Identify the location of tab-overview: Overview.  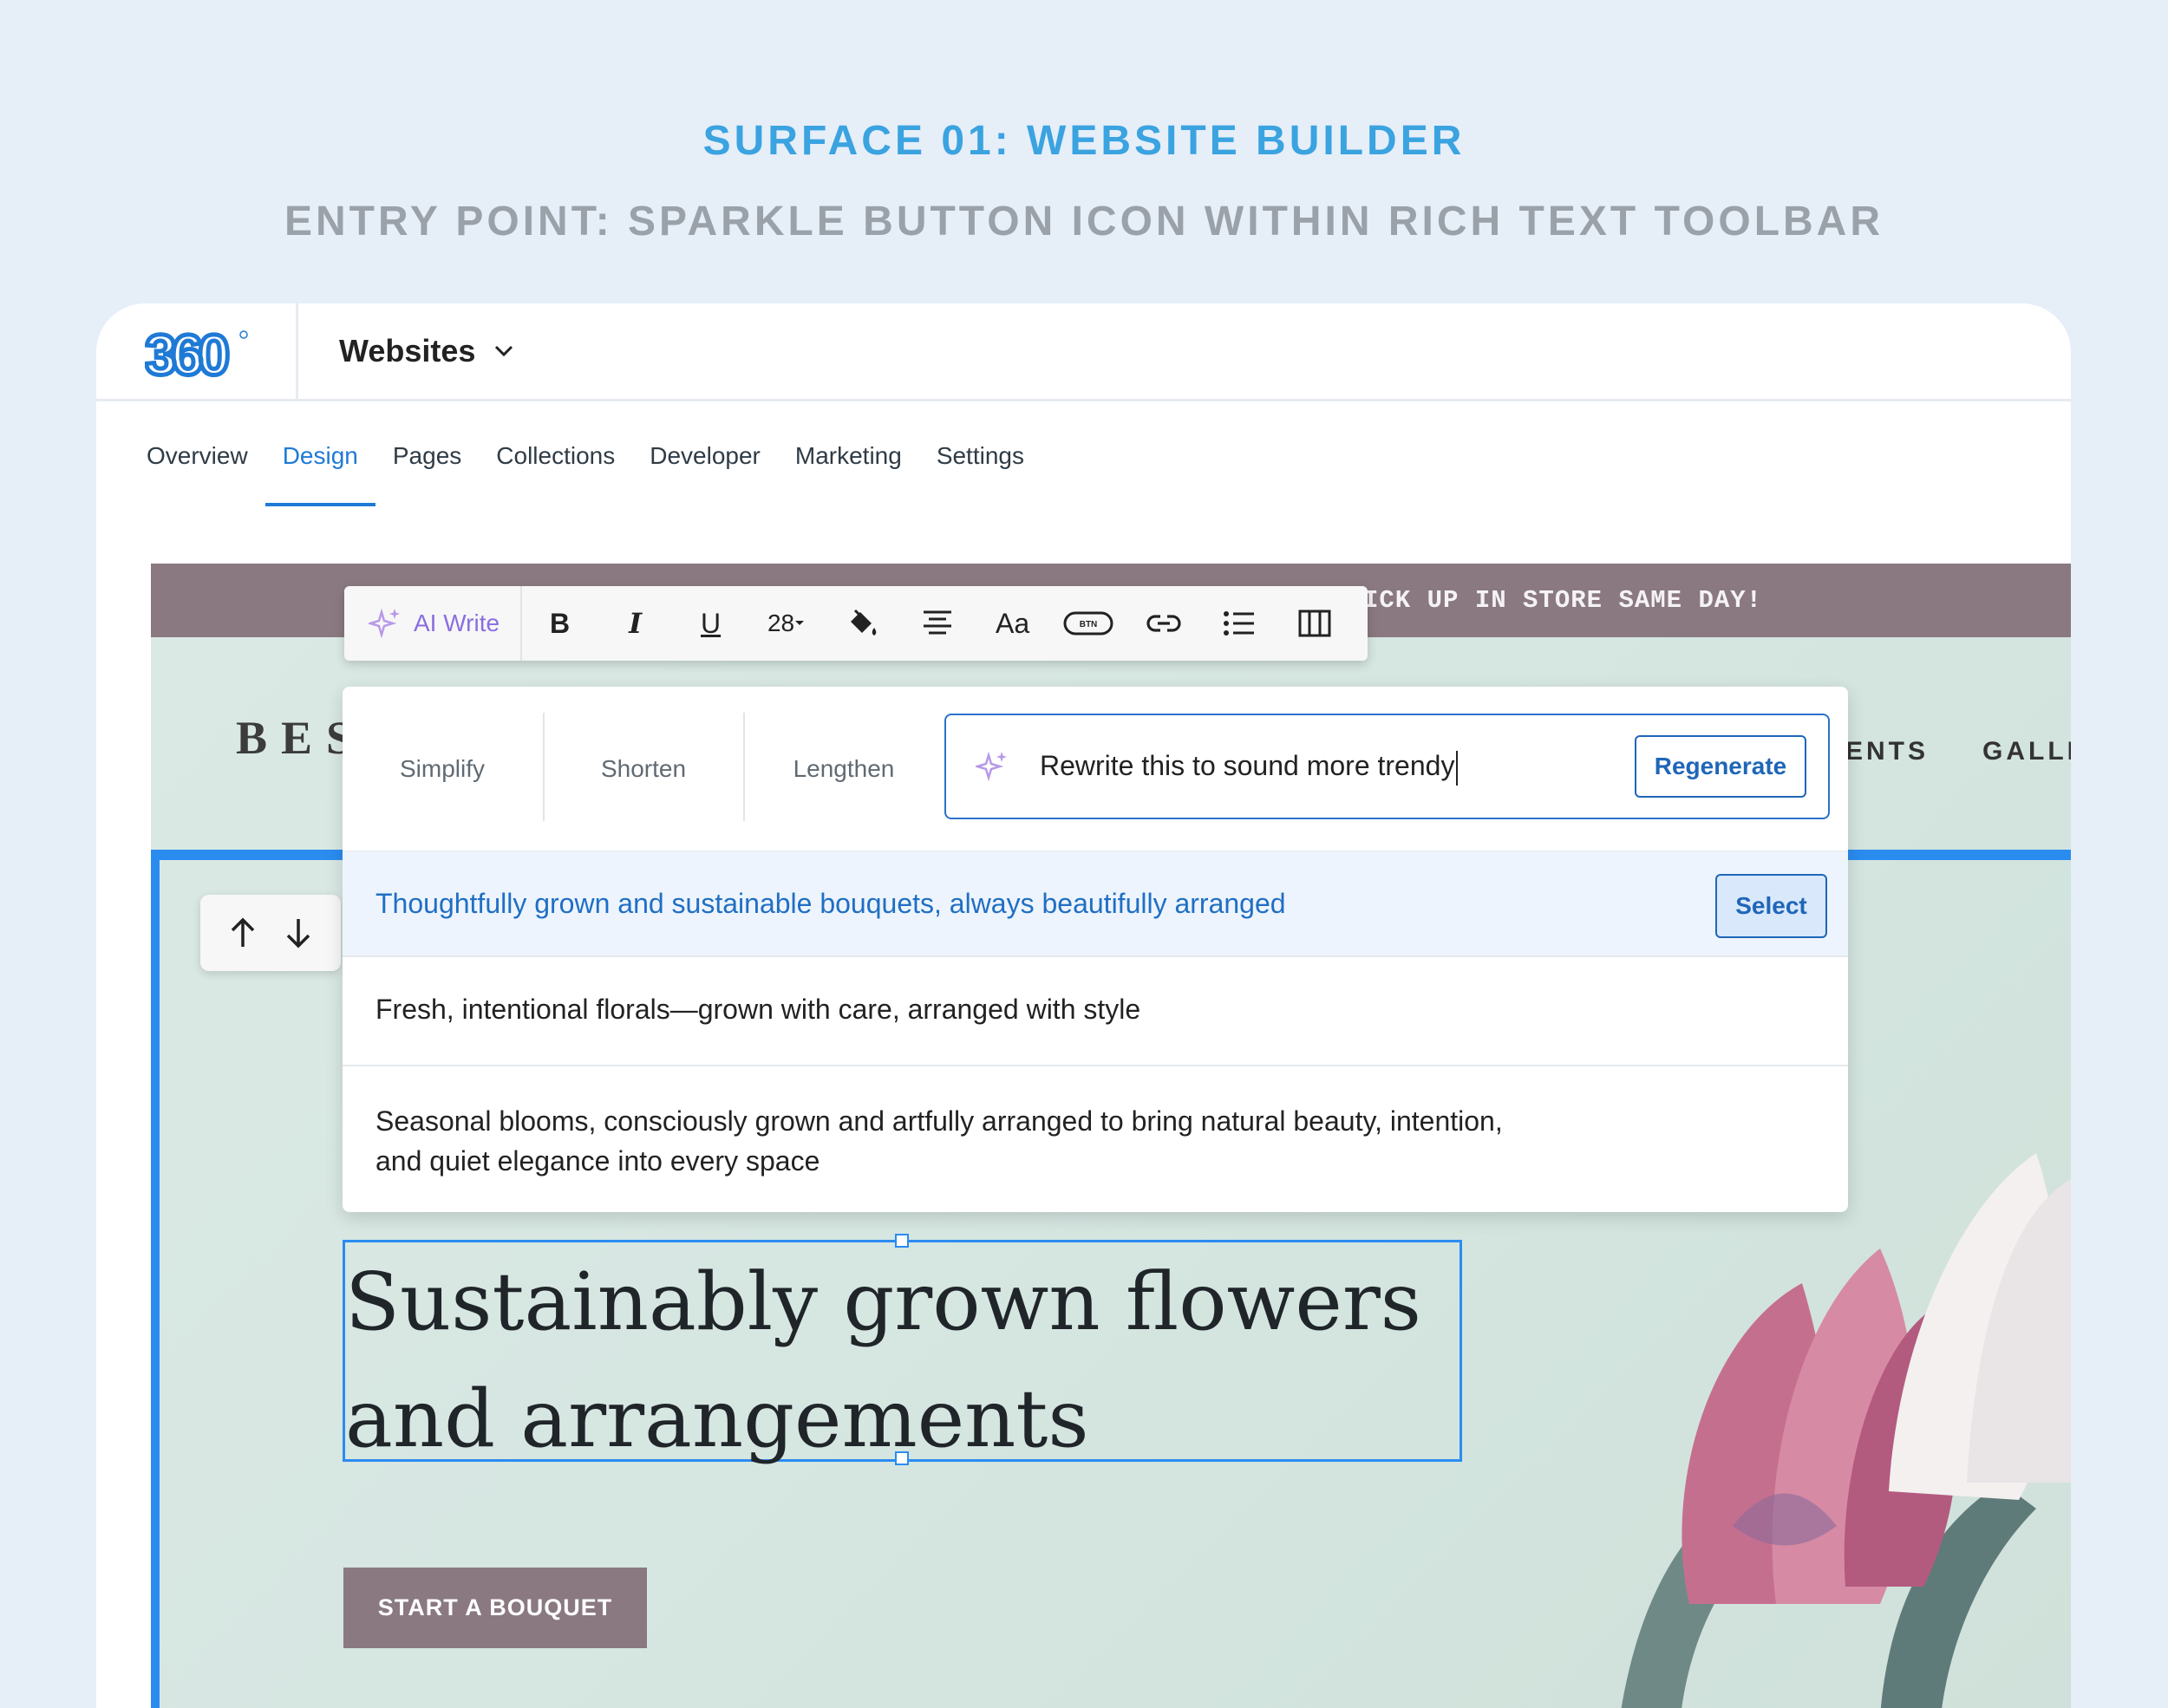
(197, 474).